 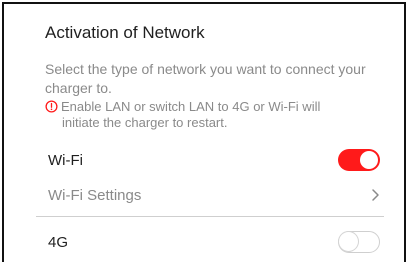 I want to click on chevron-right-icon, so click(x=375, y=195).